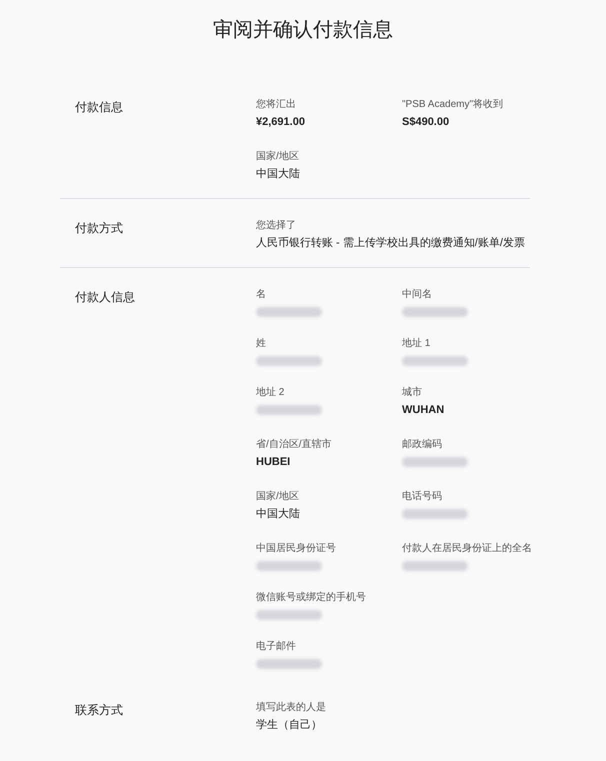 The height and width of the screenshot is (761, 606). Describe the element at coordinates (424, 410) in the screenshot. I see `field-value: WUHAN` at that location.